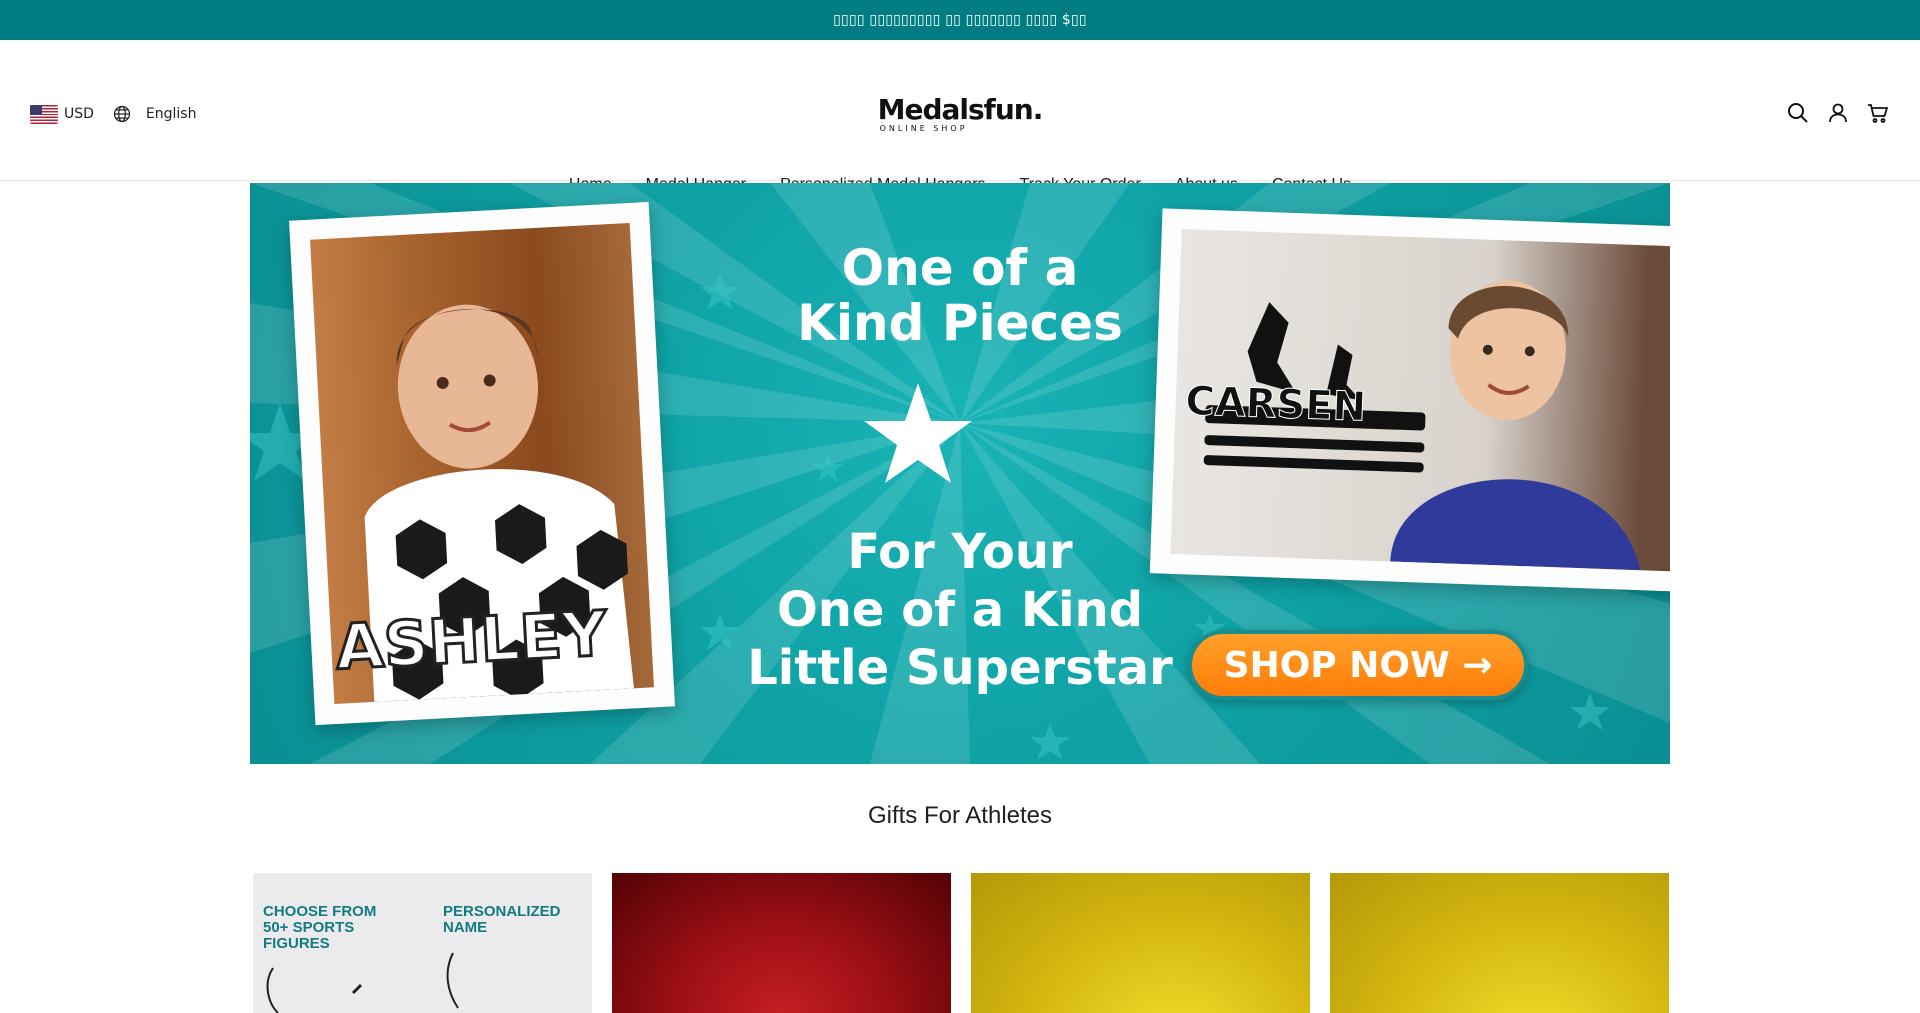 Image resolution: width=1920 pixels, height=1013 pixels. Describe the element at coordinates (960, 268) in the screenshot. I see `hero-title-line1: One of a` at that location.